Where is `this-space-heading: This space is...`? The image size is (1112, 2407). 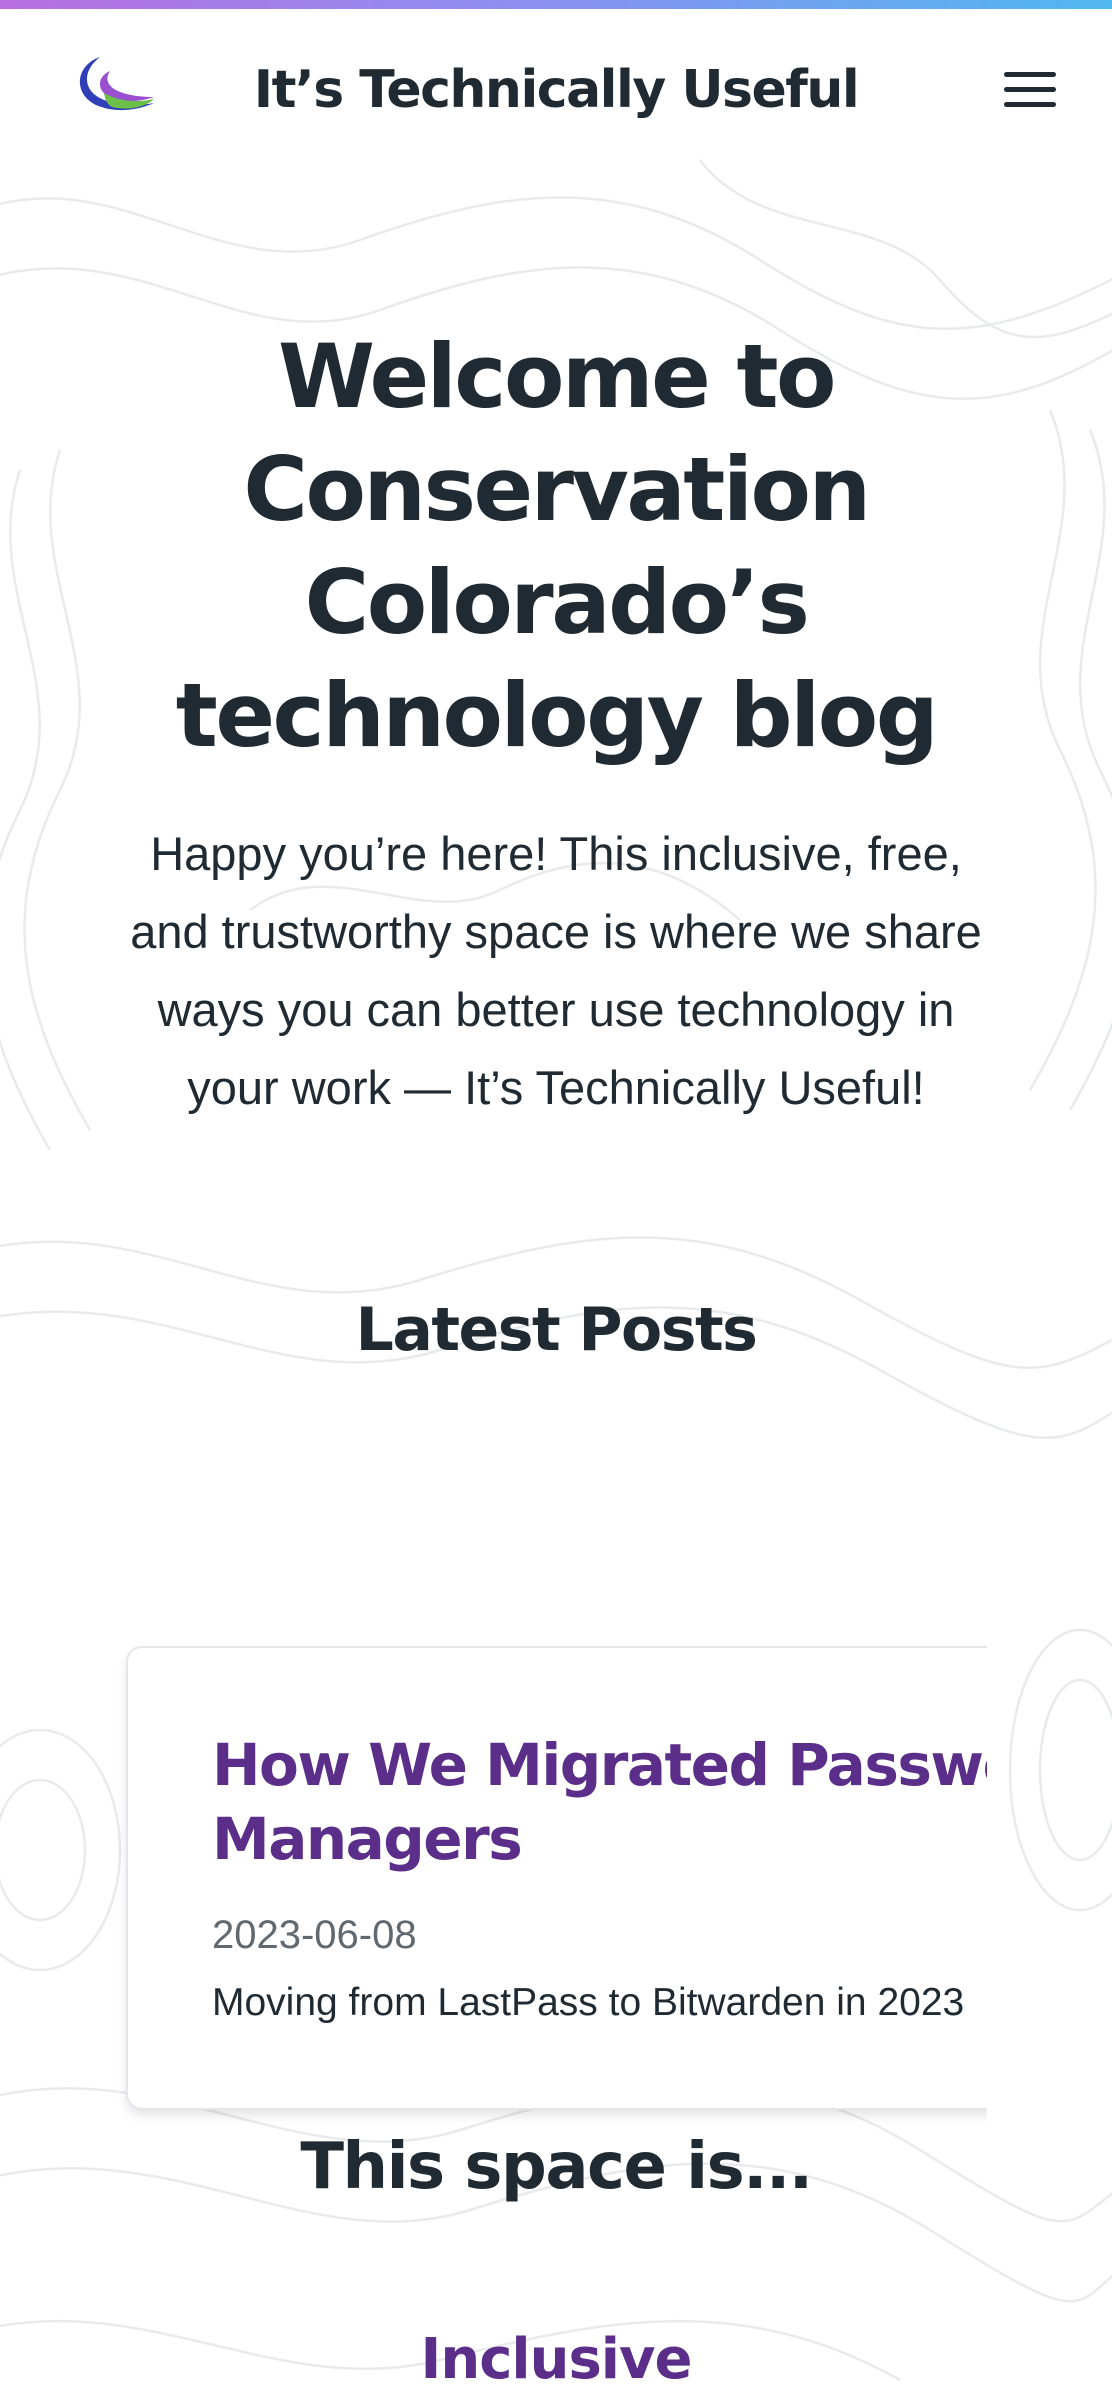
this-space-heading: This space is... is located at coordinates (556, 2167).